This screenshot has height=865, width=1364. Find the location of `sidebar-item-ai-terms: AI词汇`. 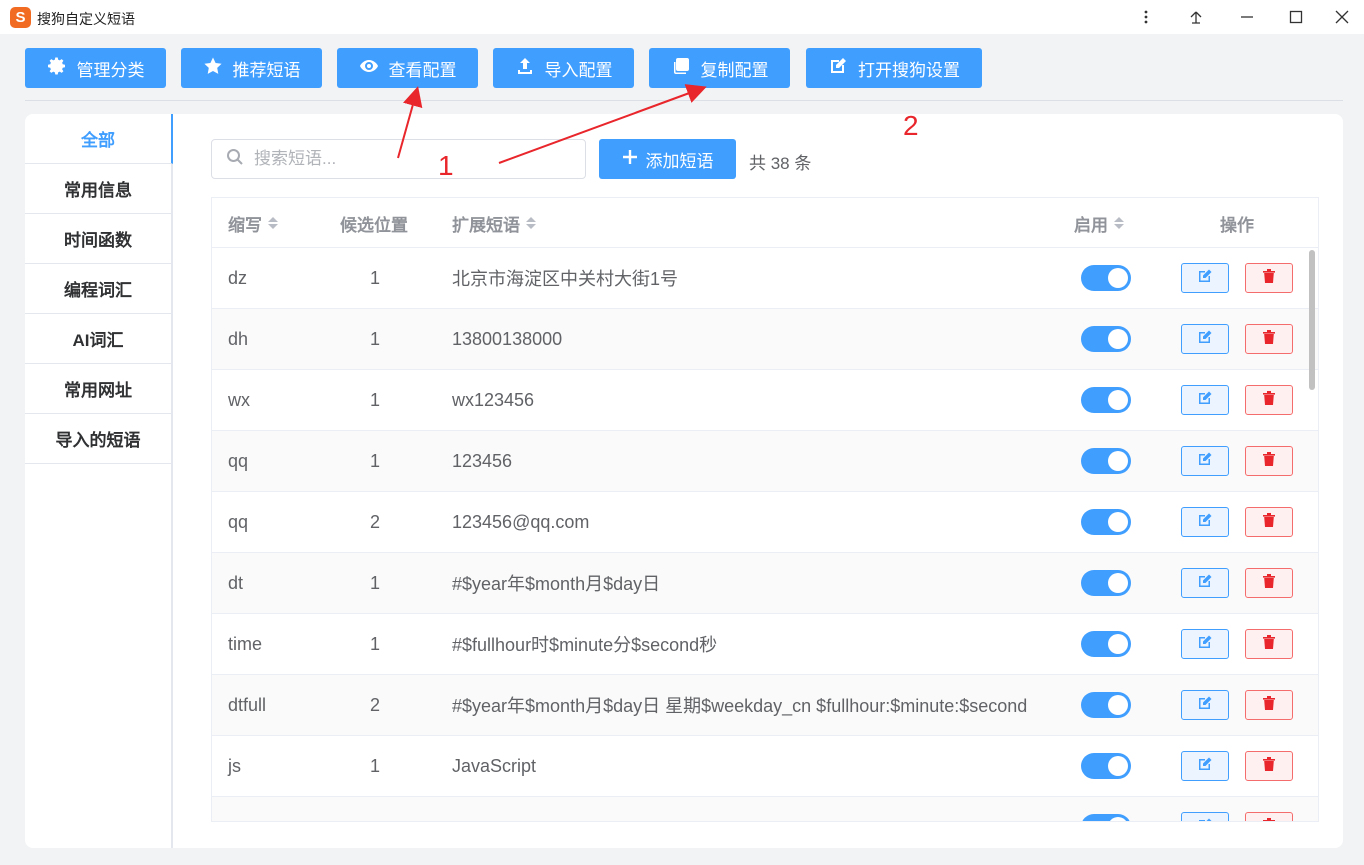

sidebar-item-ai-terms: AI词汇 is located at coordinates (98, 339).